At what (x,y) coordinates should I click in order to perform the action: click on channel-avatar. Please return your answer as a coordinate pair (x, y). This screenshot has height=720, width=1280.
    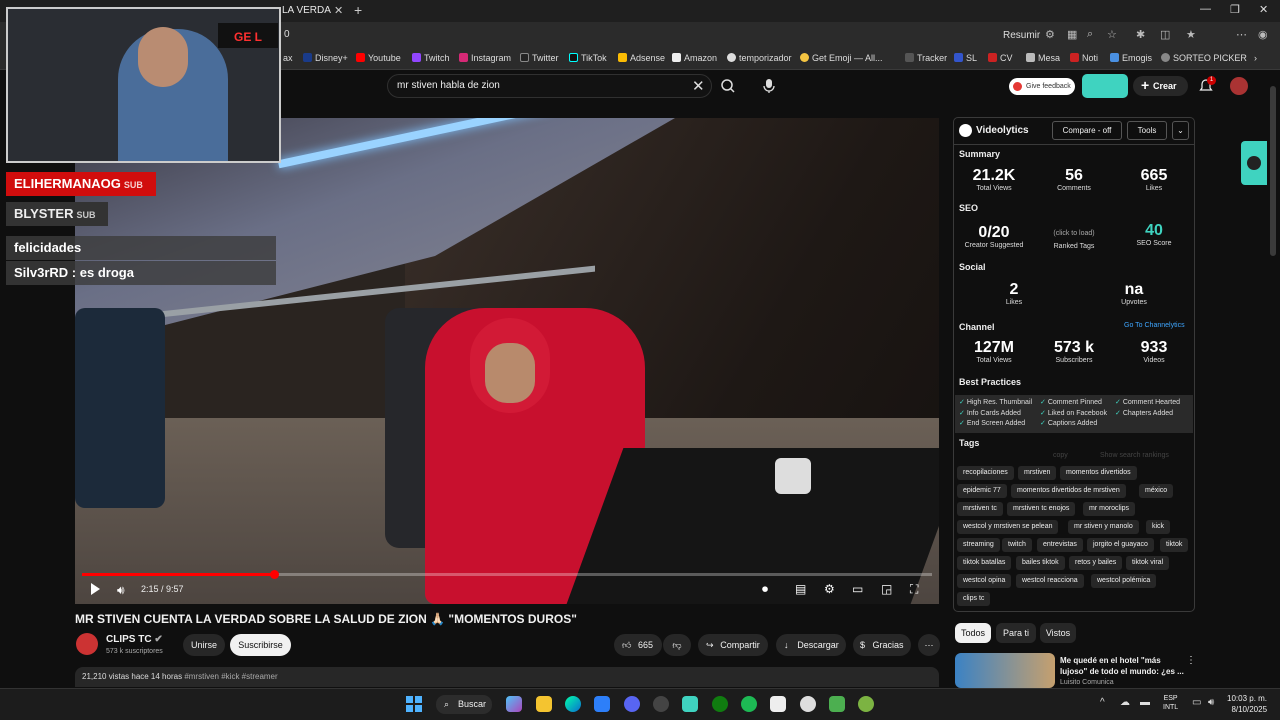
    Looking at the image, I should click on (87, 644).